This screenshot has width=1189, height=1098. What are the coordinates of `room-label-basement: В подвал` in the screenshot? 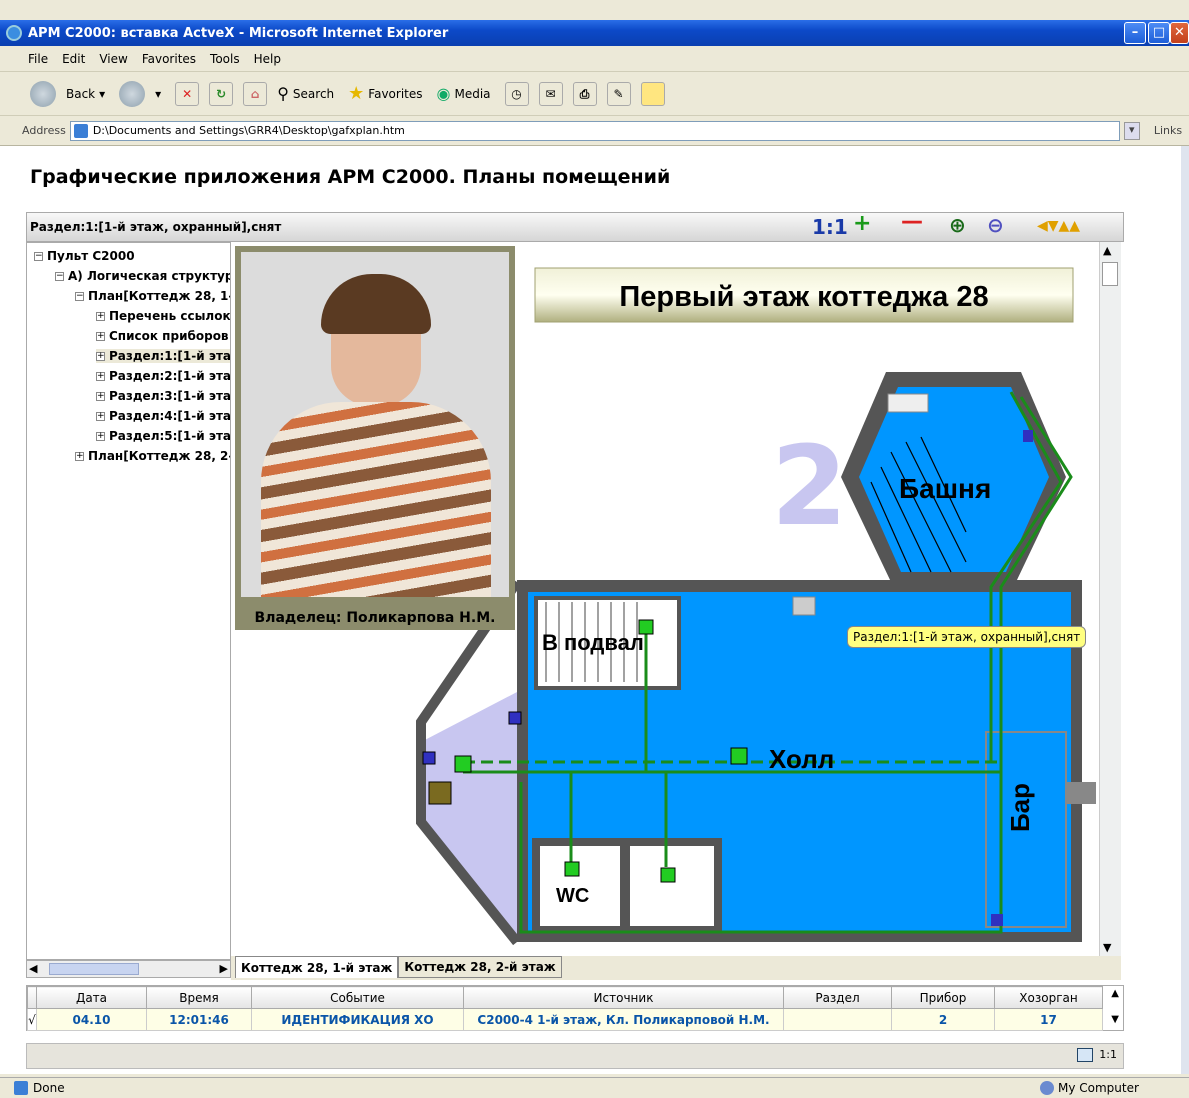 It's located at (593, 642).